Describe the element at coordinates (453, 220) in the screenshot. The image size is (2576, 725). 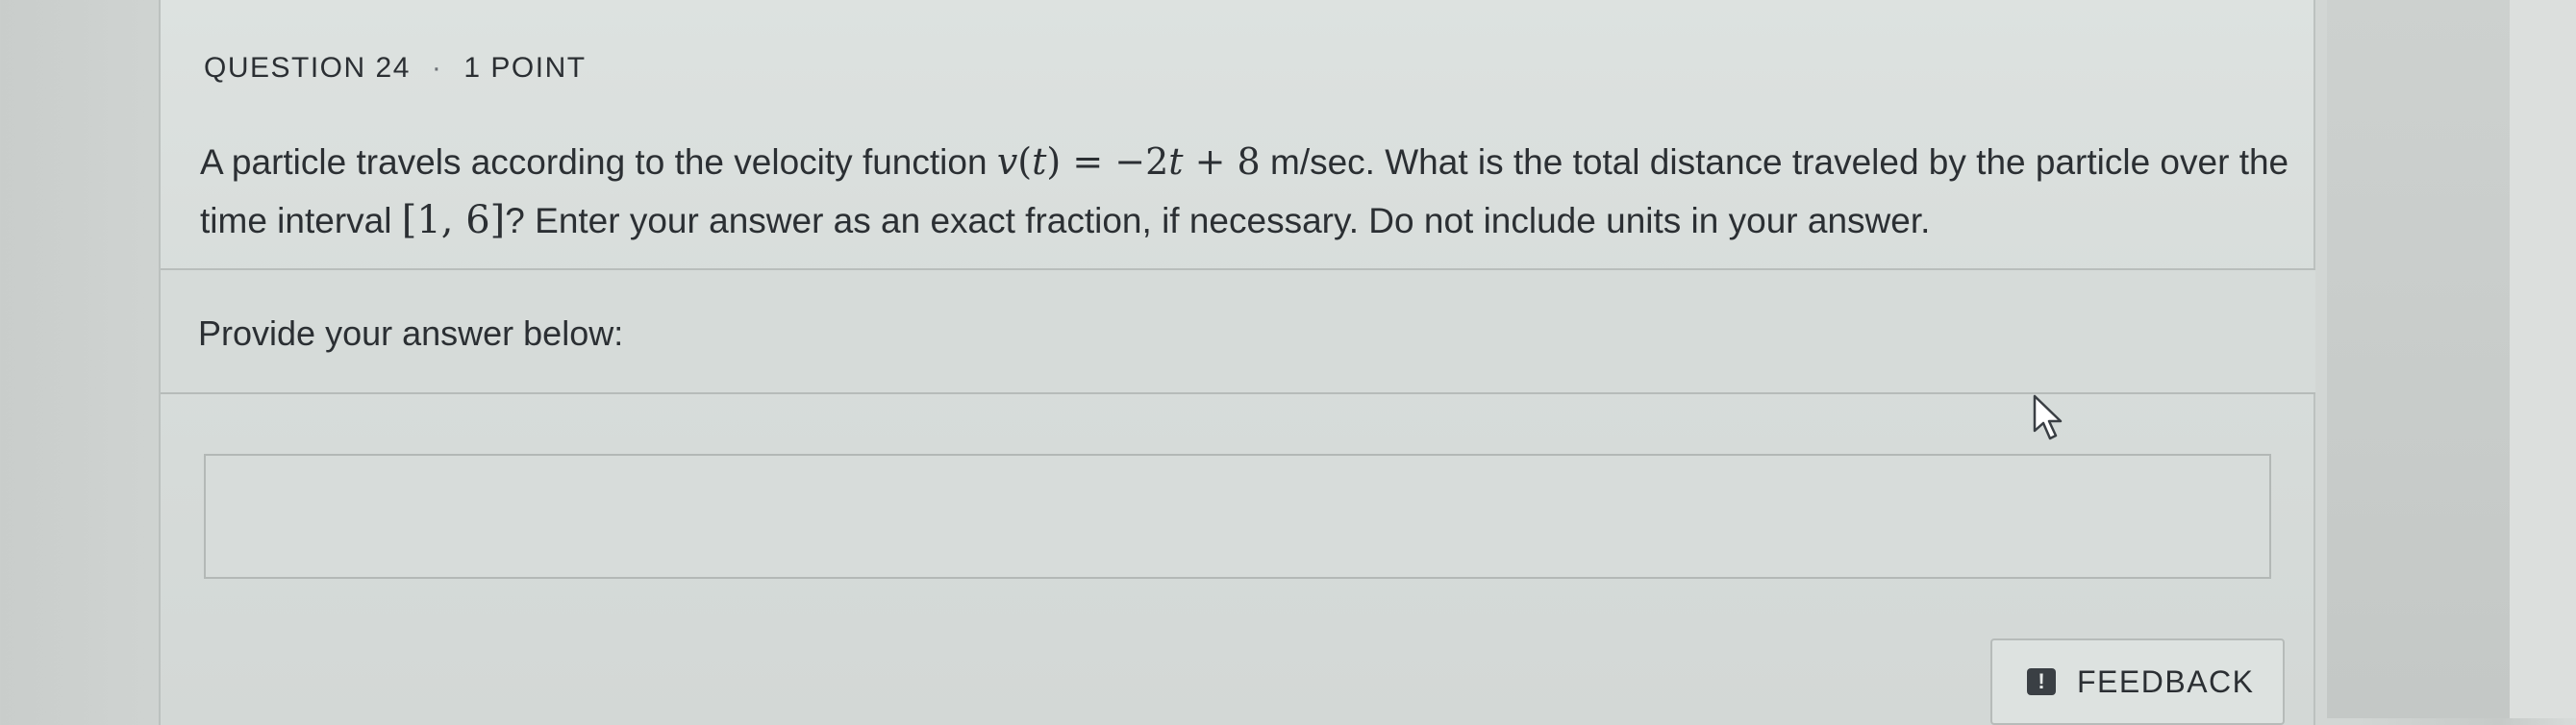
I see `time-interval: [1, 6]` at that location.